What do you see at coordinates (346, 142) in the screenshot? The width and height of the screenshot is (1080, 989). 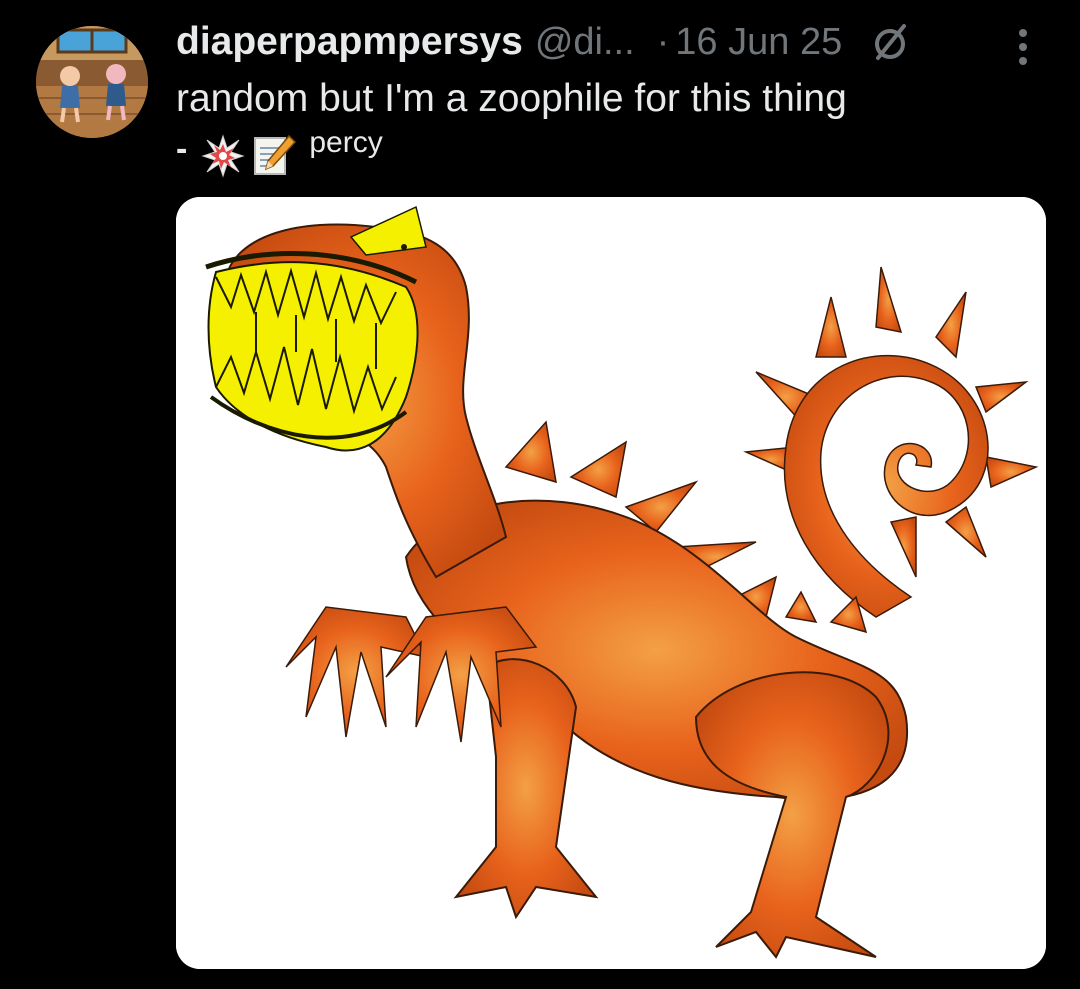 I see `signature-name: percy` at bounding box center [346, 142].